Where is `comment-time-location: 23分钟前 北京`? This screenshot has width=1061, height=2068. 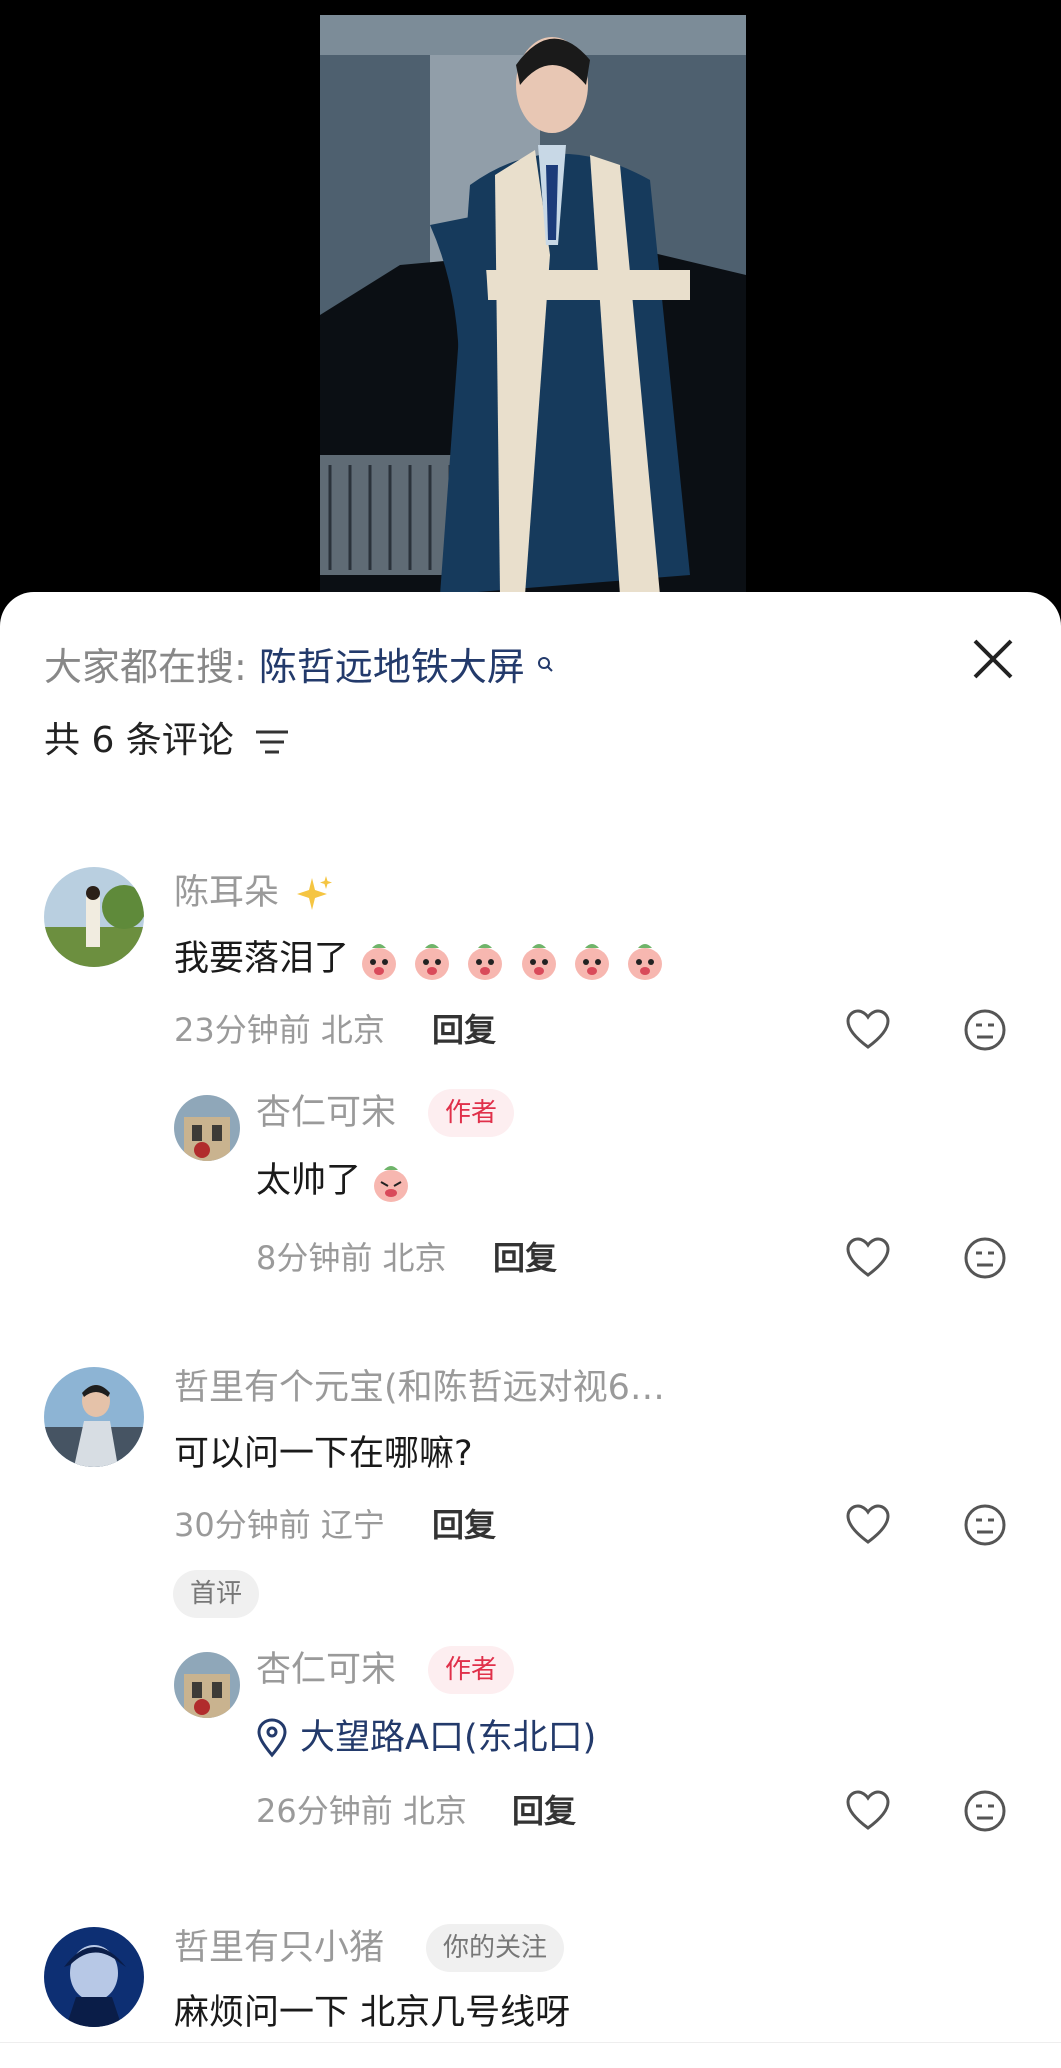
comment-time-location: 23分钟前 北京 is located at coordinates (279, 1030).